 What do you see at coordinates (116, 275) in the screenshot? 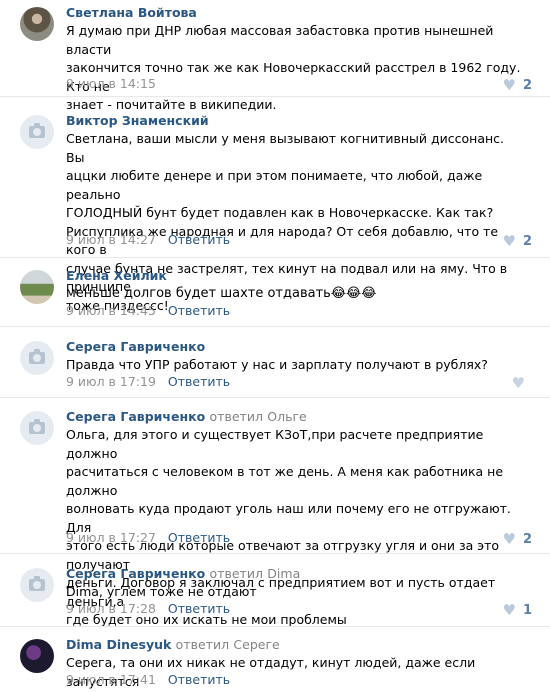
I see `comment-author: Елена Хейлик` at bounding box center [116, 275].